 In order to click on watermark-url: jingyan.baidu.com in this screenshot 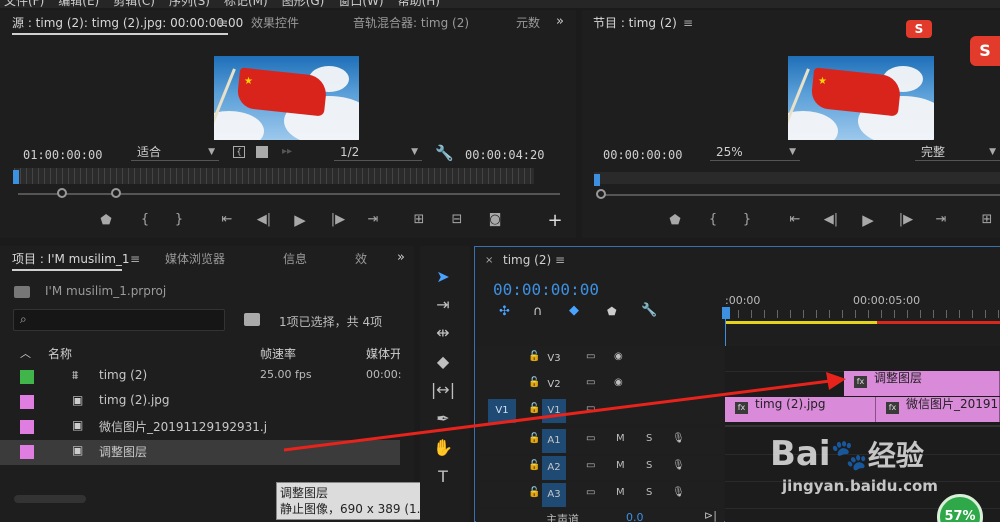, I will do `click(860, 486)`.